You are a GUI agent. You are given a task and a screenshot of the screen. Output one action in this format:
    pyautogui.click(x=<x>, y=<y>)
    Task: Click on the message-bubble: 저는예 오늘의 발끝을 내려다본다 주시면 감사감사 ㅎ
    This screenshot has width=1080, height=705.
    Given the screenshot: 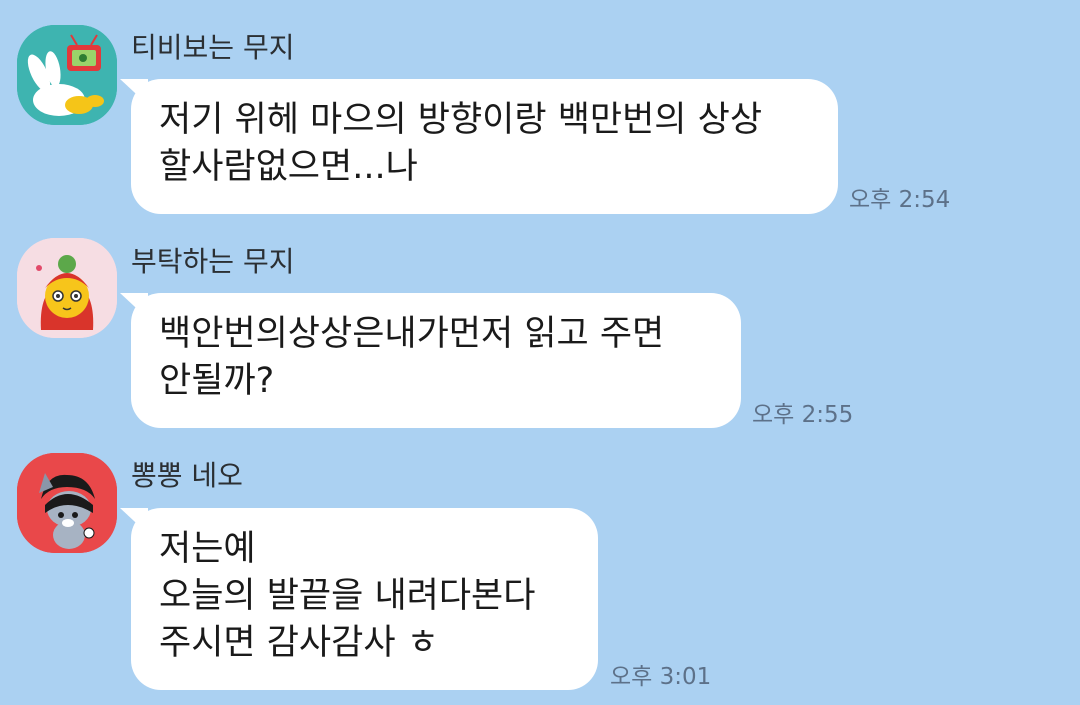 What is the action you would take?
    pyautogui.click(x=364, y=599)
    